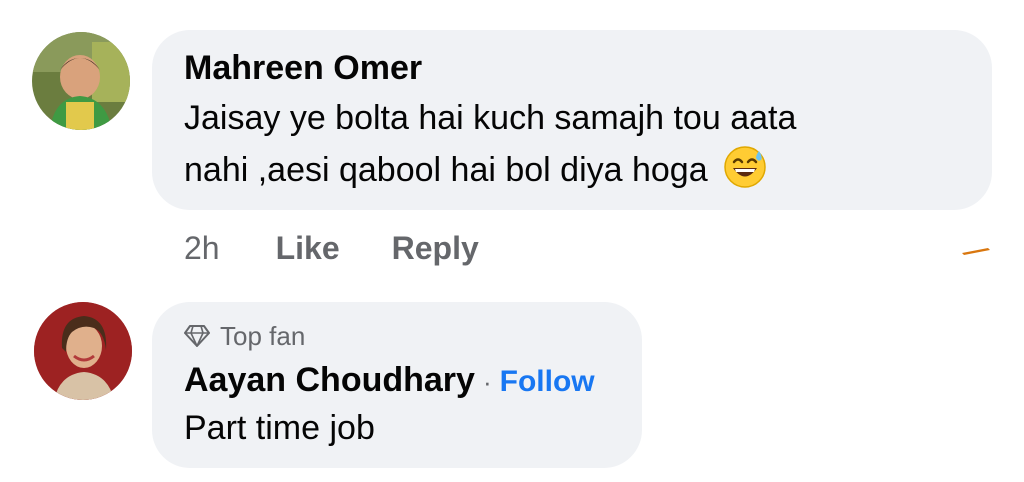 This screenshot has height=482, width=1024. I want to click on avatar-woman-photo, so click(83, 351).